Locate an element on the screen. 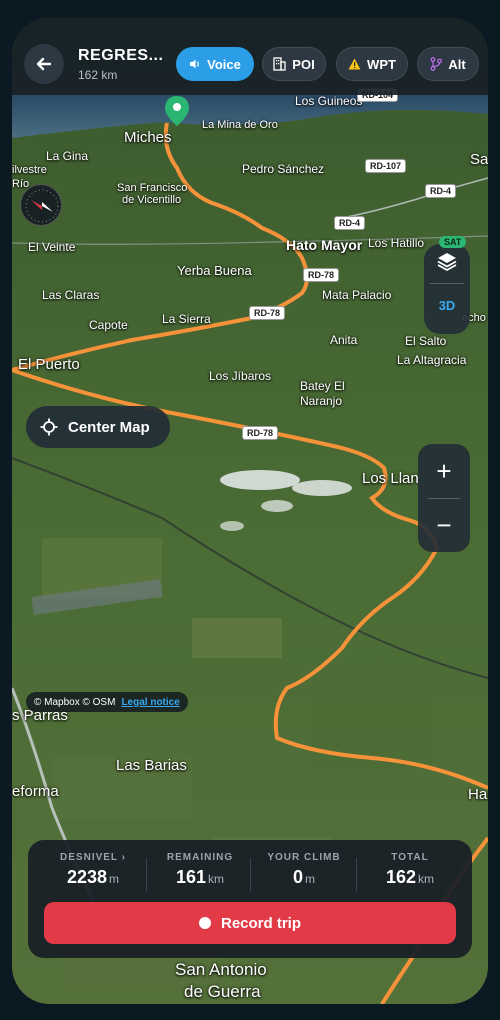  map-label: Pedro Sánchez is located at coordinates (283, 169).